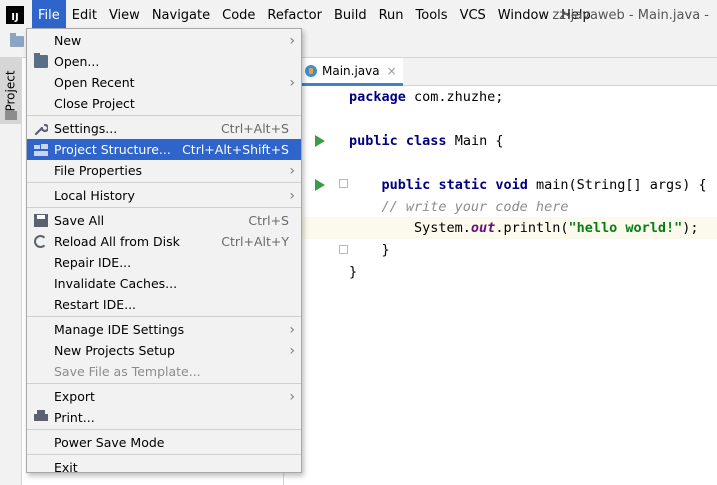 Image resolution: width=717 pixels, height=485 pixels. I want to click on code-line-7: System. out .println("hello world!");, so click(524, 228).